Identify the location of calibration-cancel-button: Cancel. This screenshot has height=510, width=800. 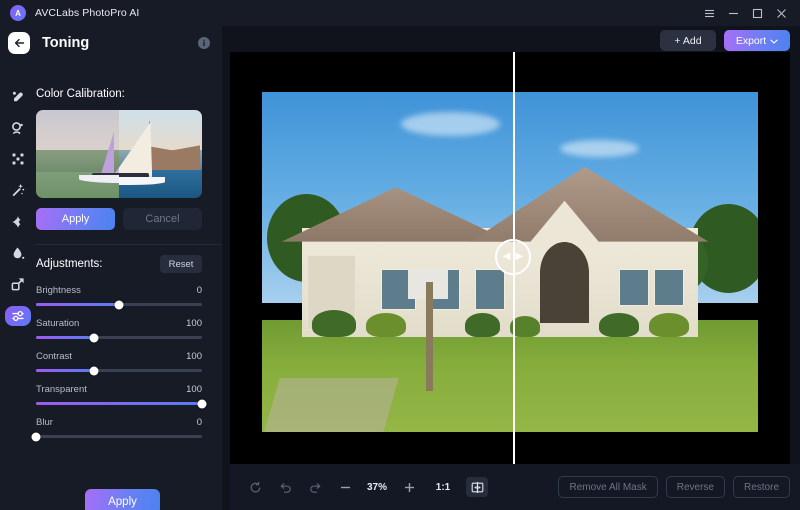
(162, 219).